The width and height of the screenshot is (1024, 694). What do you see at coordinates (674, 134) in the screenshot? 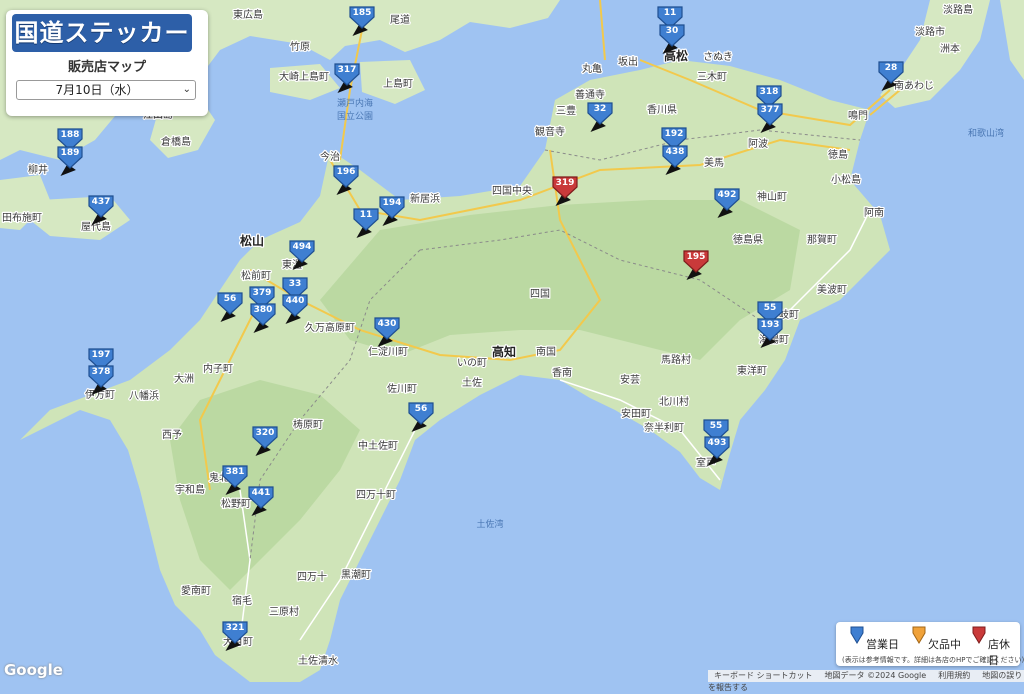
I see `route-number: 192` at bounding box center [674, 134].